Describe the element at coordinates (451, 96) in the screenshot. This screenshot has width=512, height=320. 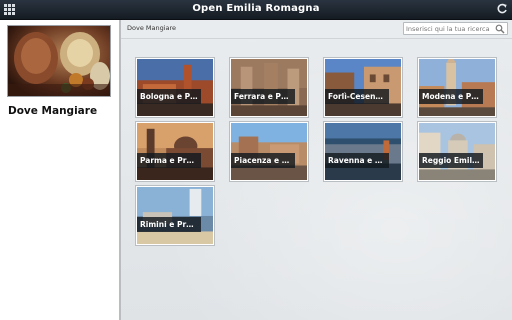
I see `tile-label: Modena e Provincia` at that location.